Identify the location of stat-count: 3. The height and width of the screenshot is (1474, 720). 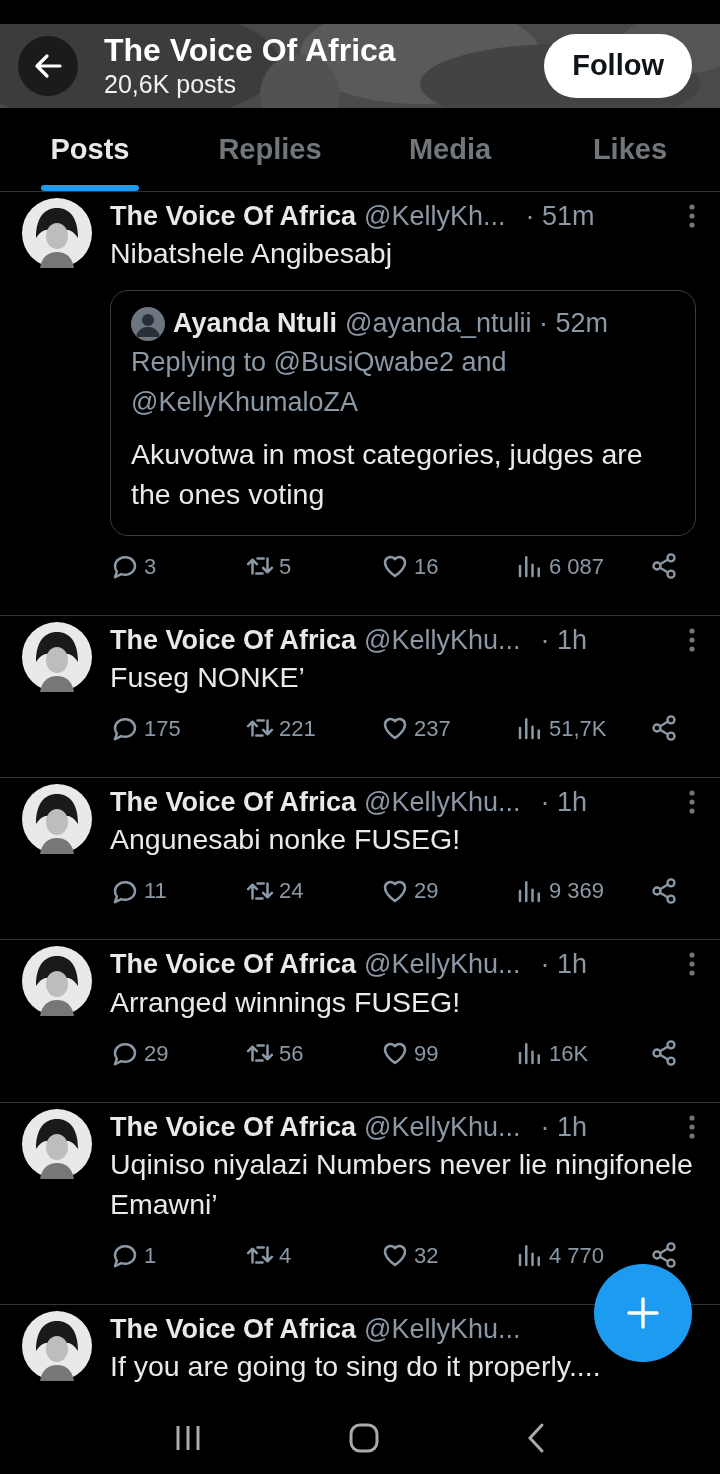
(150, 566).